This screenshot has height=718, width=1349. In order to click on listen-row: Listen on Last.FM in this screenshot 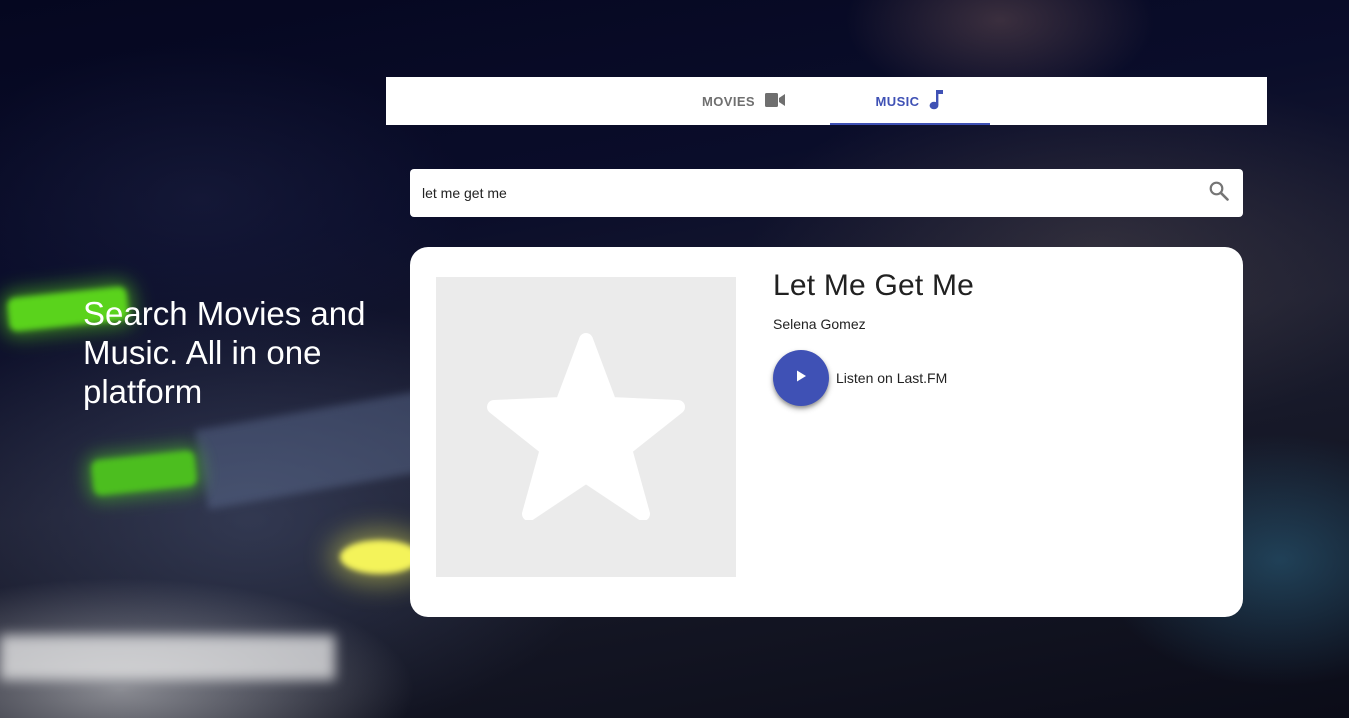, I will do `click(873, 378)`.